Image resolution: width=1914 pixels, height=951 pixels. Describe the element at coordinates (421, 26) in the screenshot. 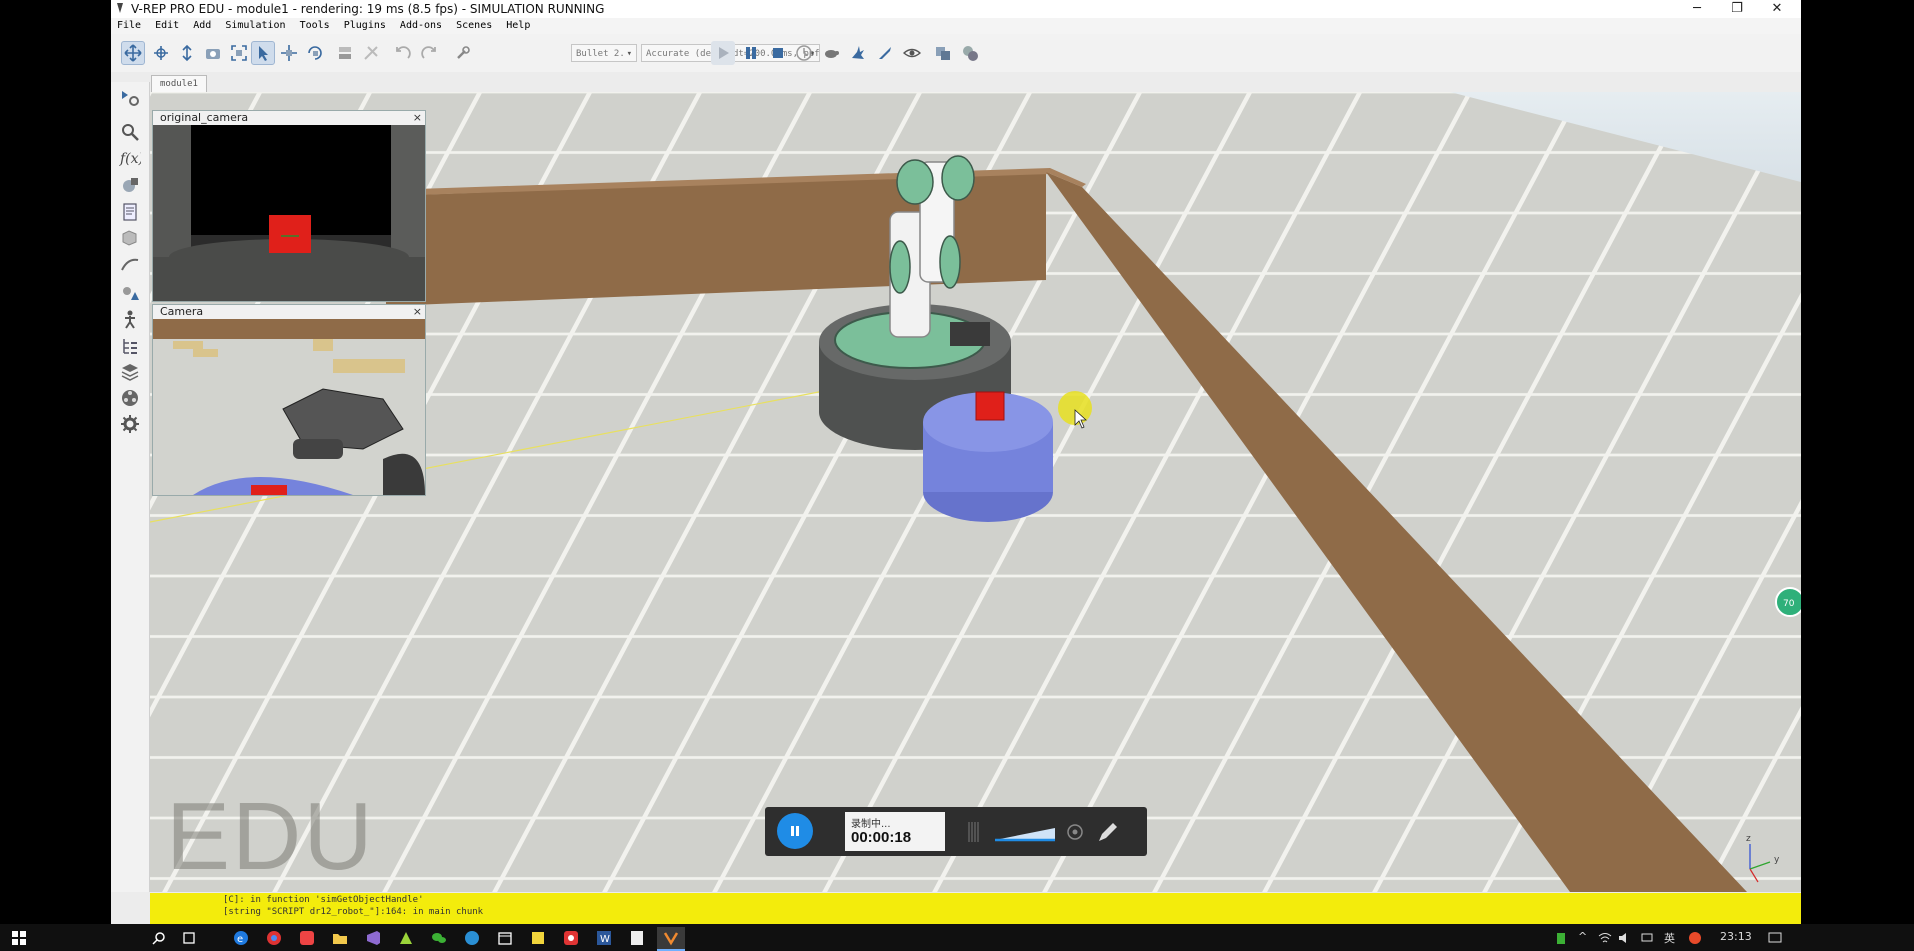

I see `menu-add-ons: Add-ons` at that location.